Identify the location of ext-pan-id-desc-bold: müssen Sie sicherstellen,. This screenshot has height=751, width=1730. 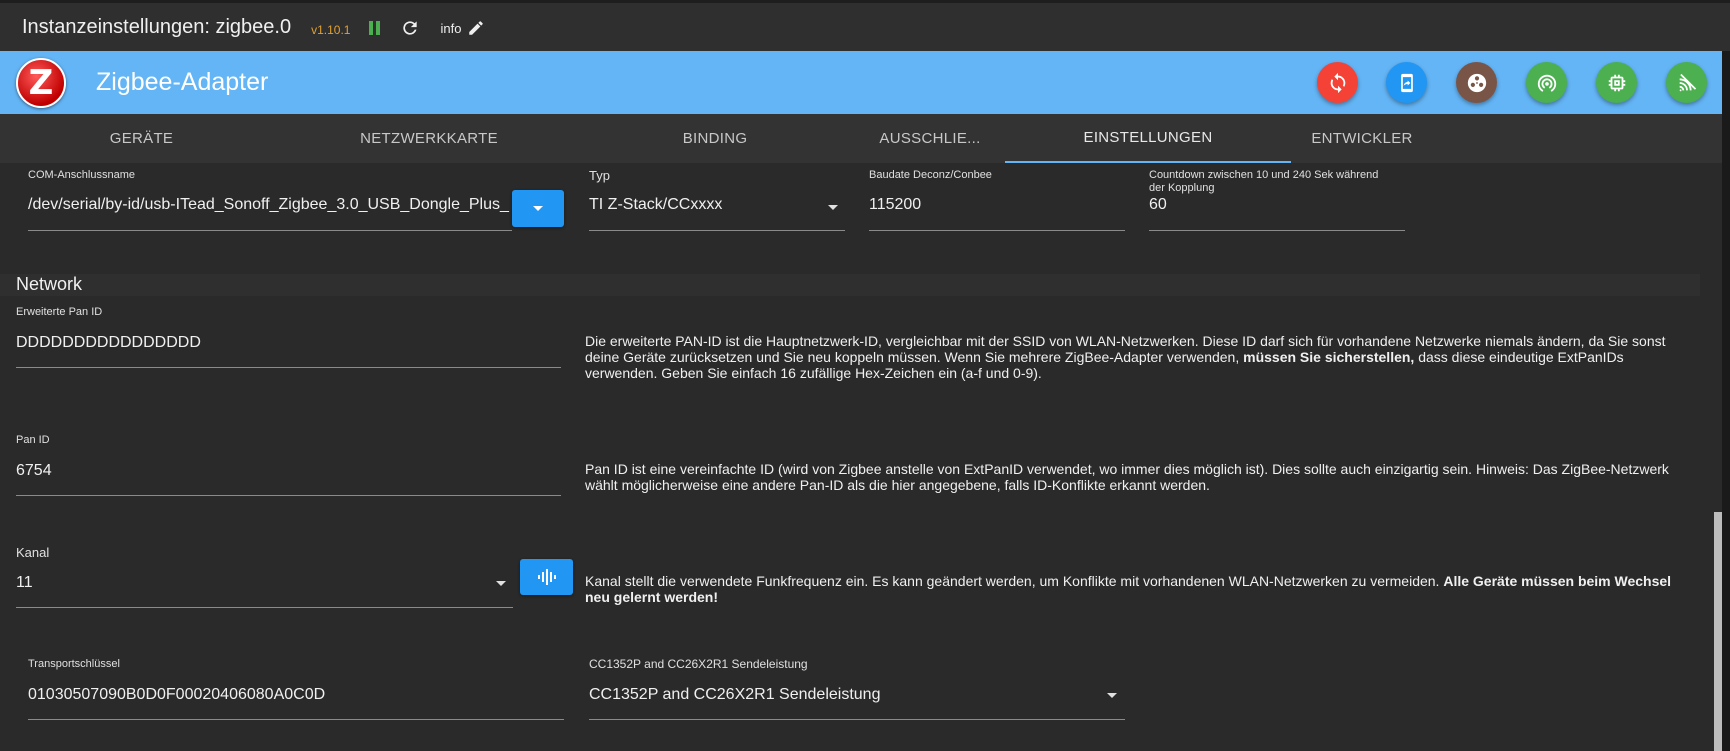
(1329, 357).